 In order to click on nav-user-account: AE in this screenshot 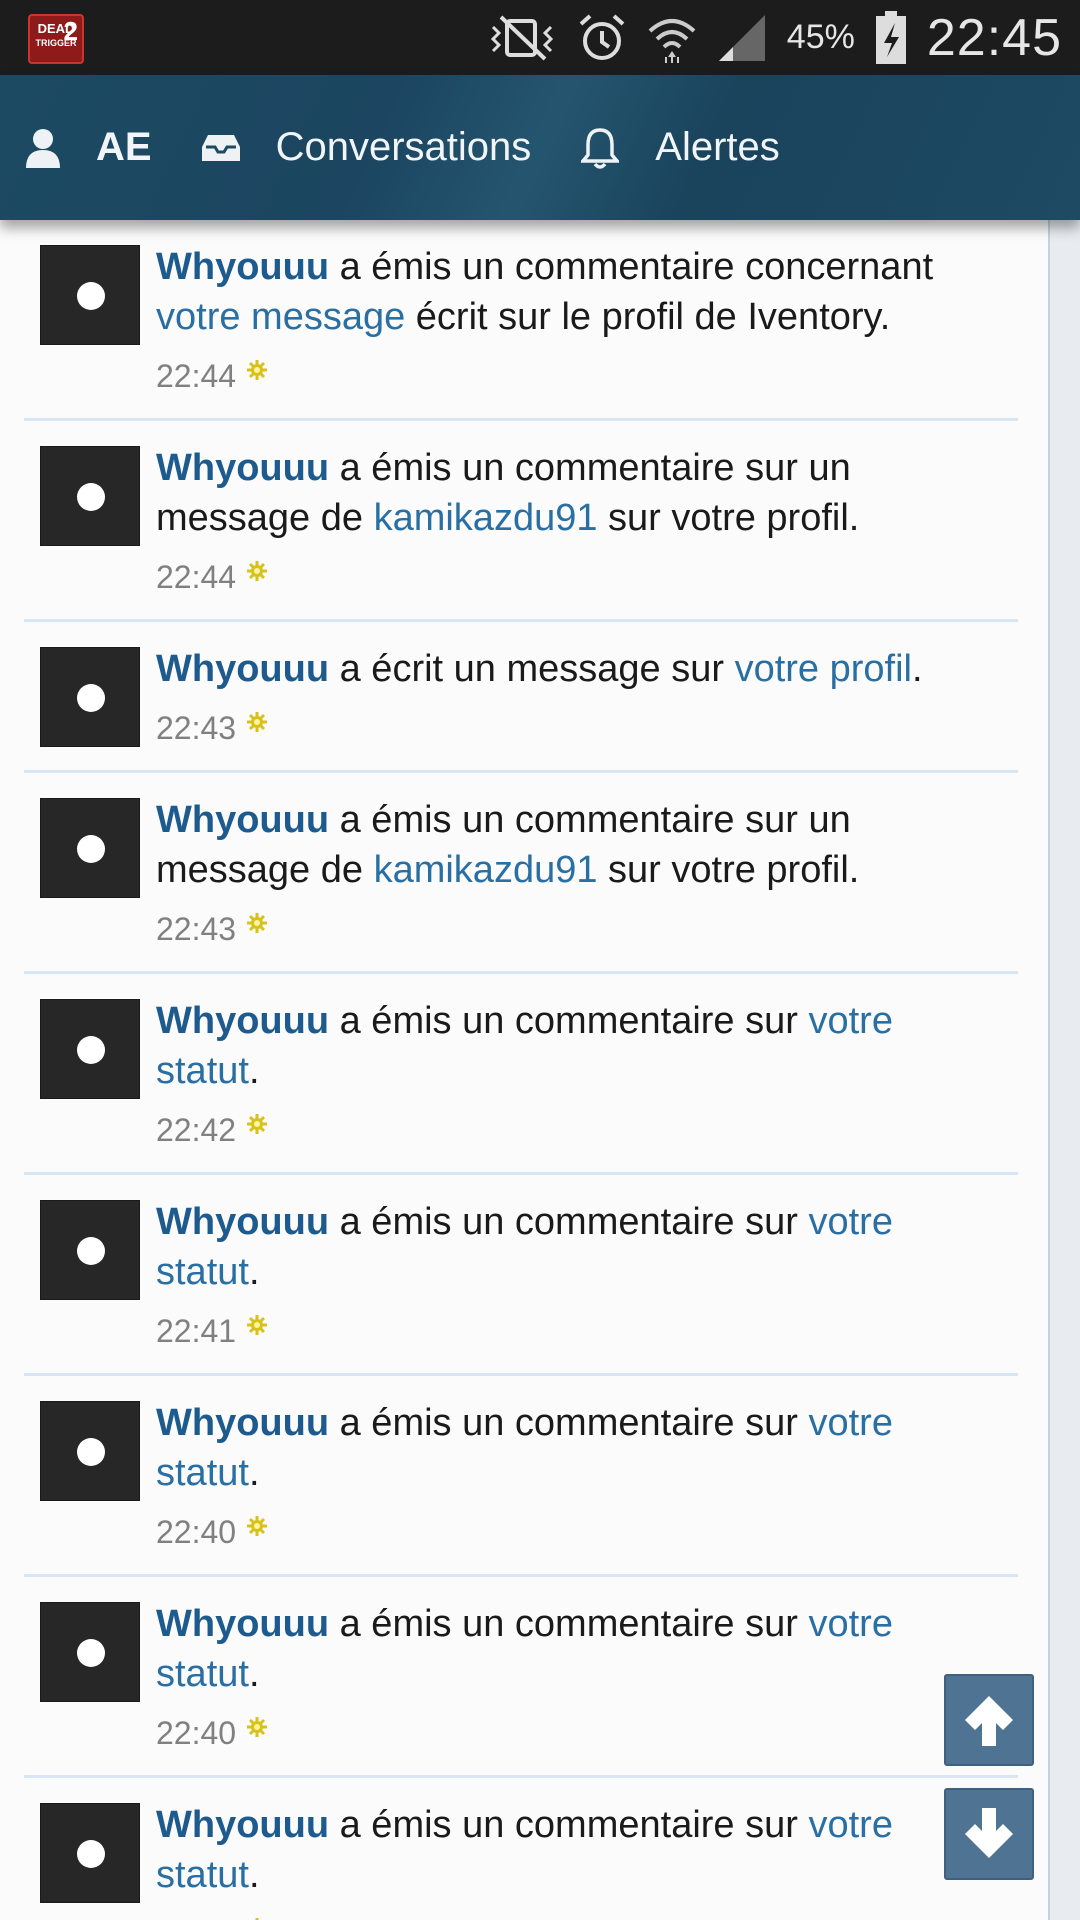, I will do `click(89, 147)`.